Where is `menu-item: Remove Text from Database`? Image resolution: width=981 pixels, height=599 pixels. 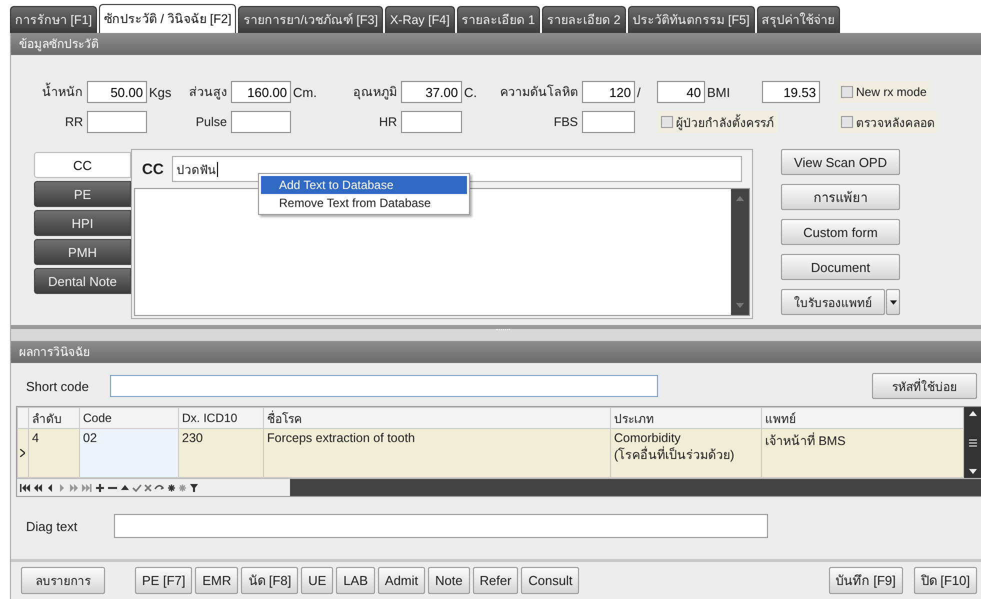 menu-item: Remove Text from Database is located at coordinates (364, 203).